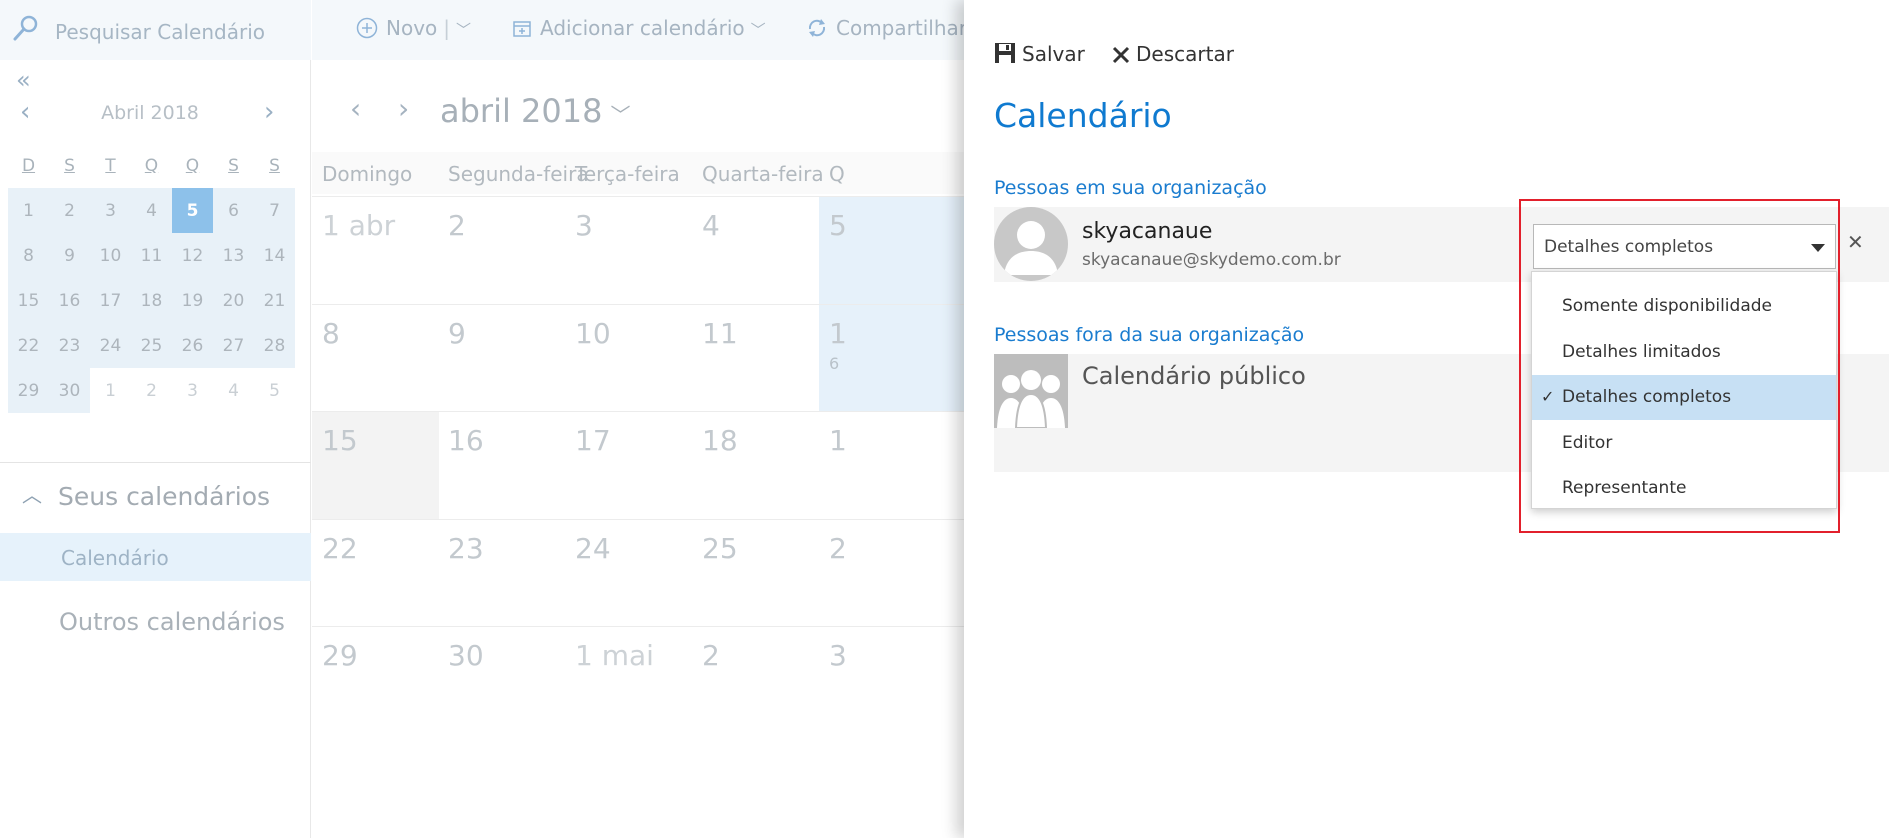 Image resolution: width=1900 pixels, height=838 pixels. What do you see at coordinates (720, 333) in the screenshot?
I see `day-number: 11` at bounding box center [720, 333].